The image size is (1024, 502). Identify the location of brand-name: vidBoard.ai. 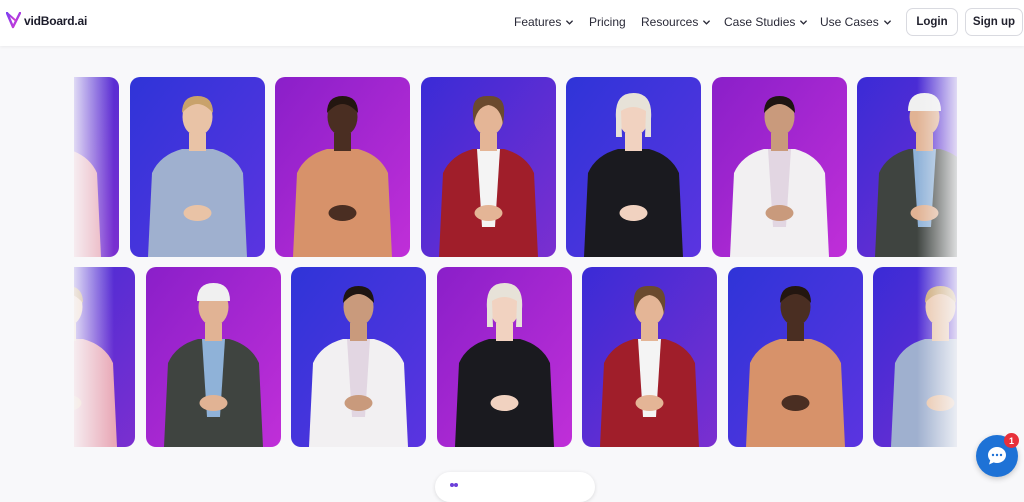
(56, 20).